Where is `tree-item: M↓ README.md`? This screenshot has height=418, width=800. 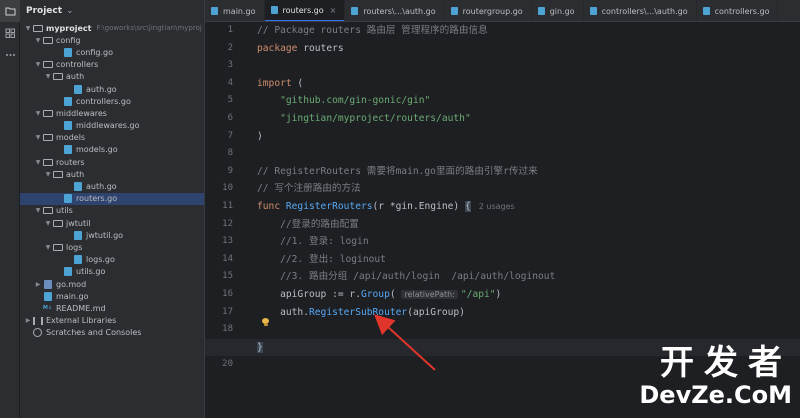 tree-item: M↓ README.md is located at coordinates (112, 308).